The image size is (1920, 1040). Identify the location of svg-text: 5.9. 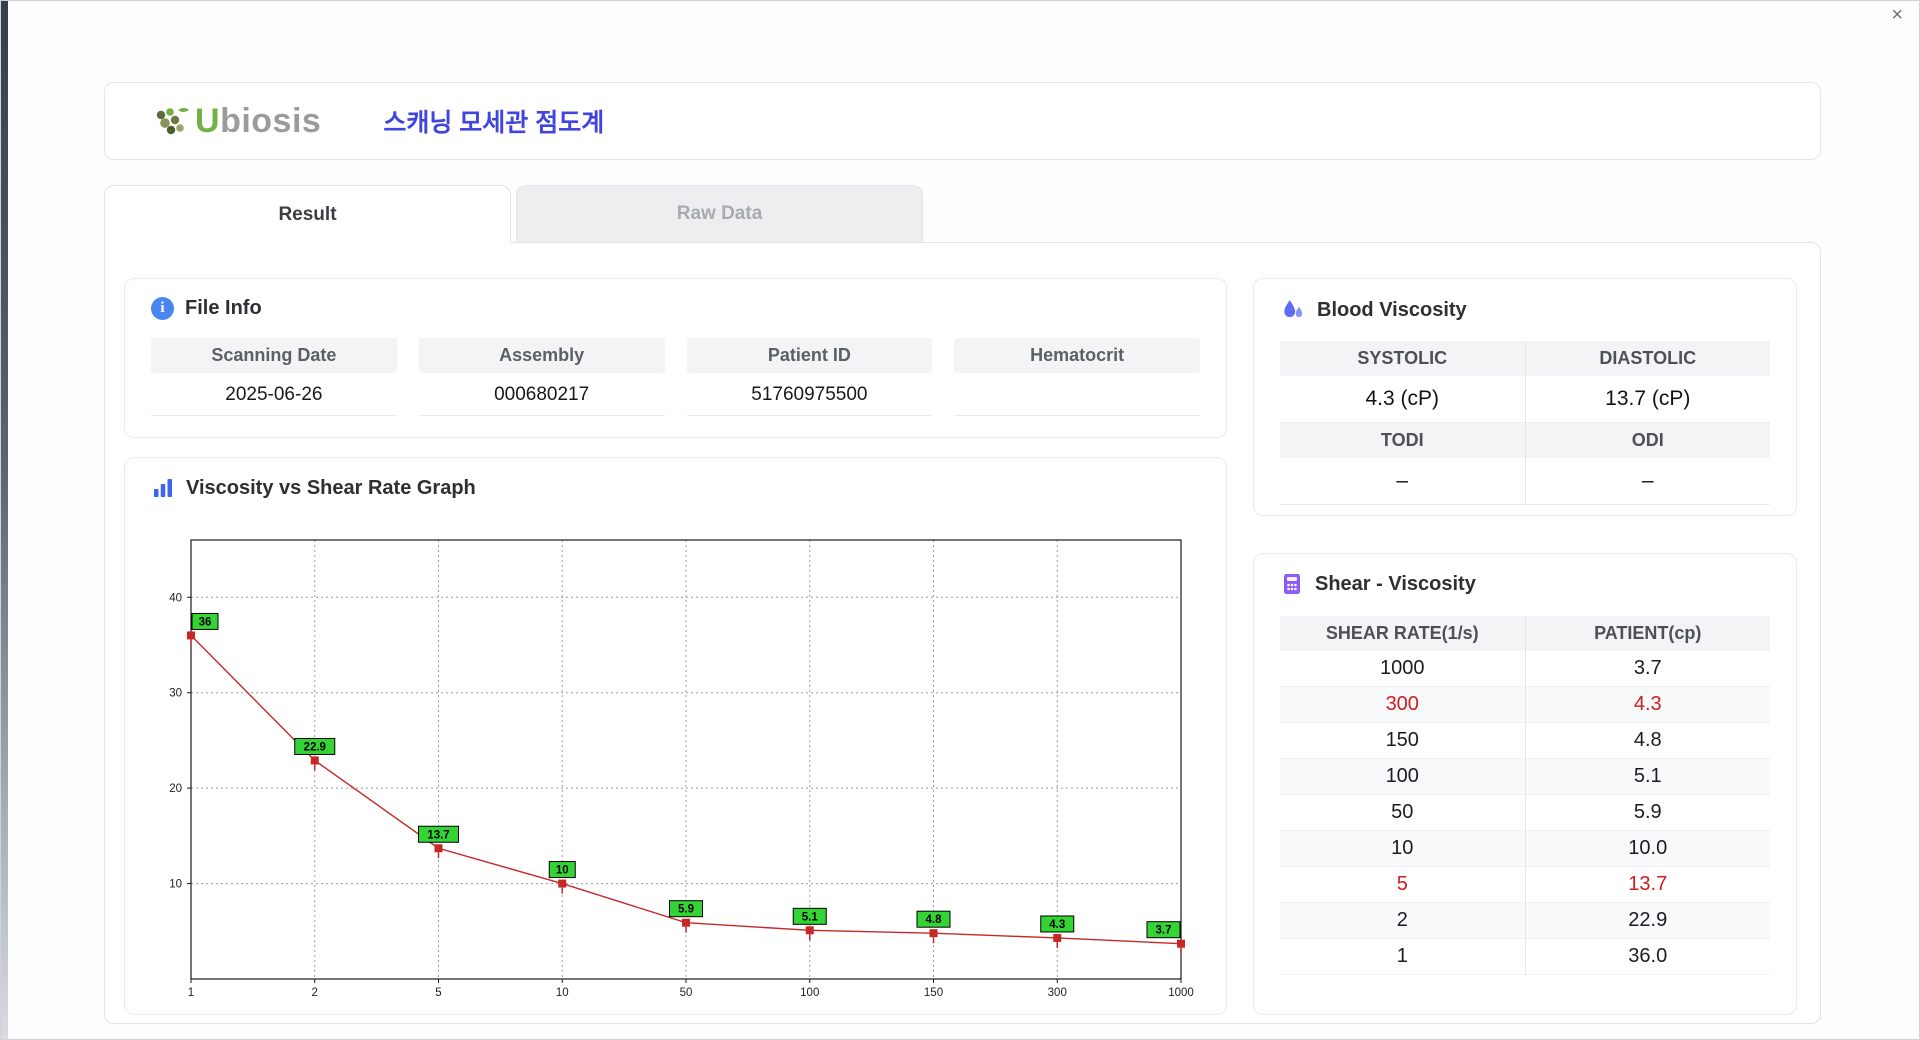
(686, 910).